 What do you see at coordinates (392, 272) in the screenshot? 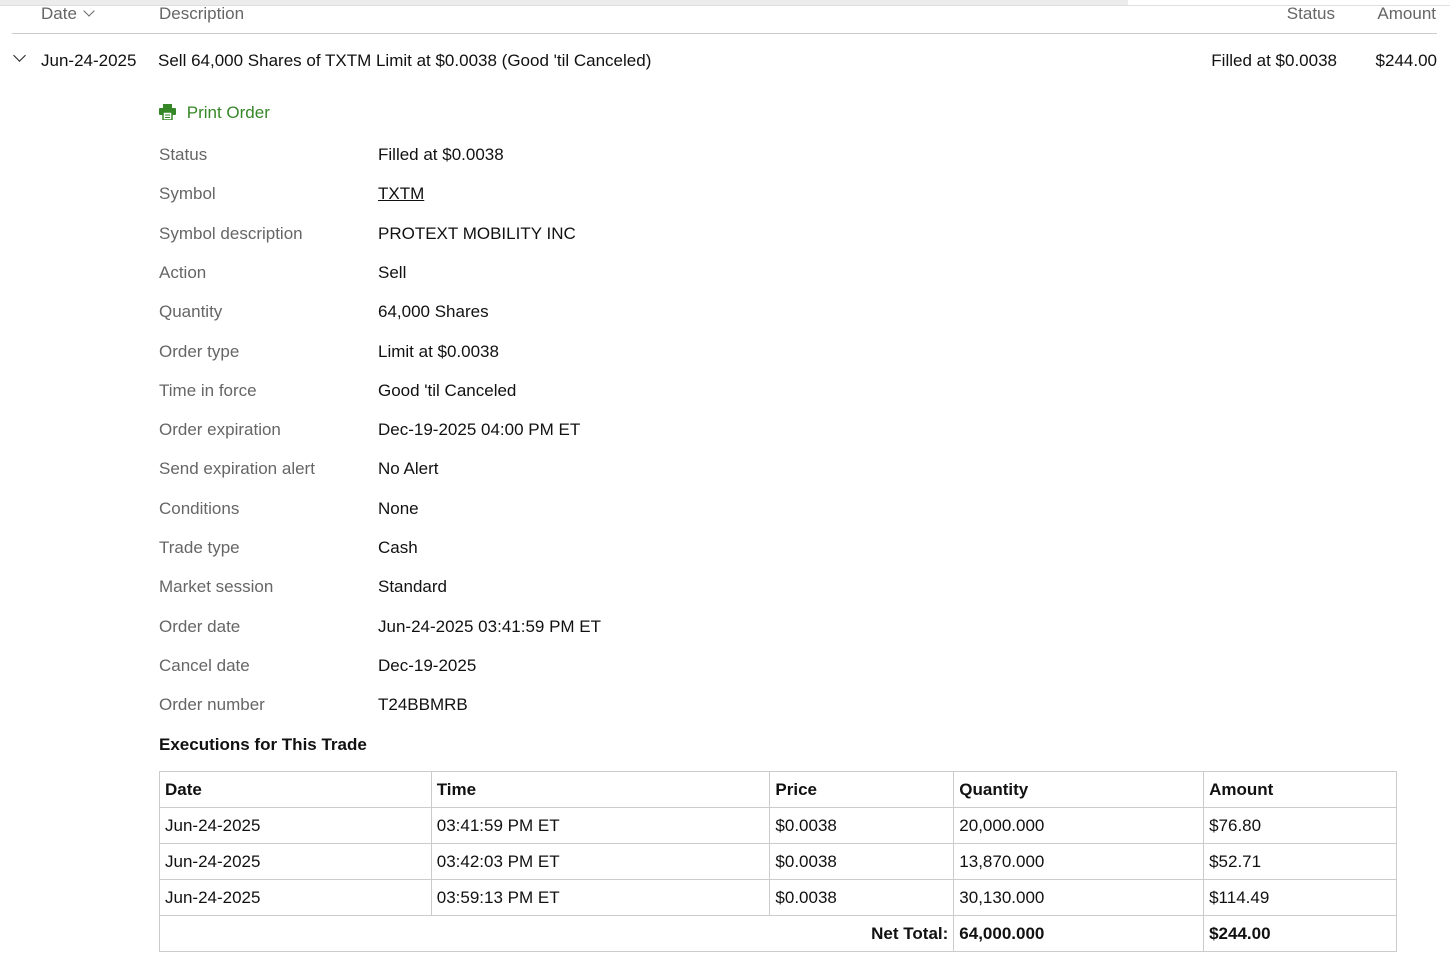
I see `detail-value: Sell` at bounding box center [392, 272].